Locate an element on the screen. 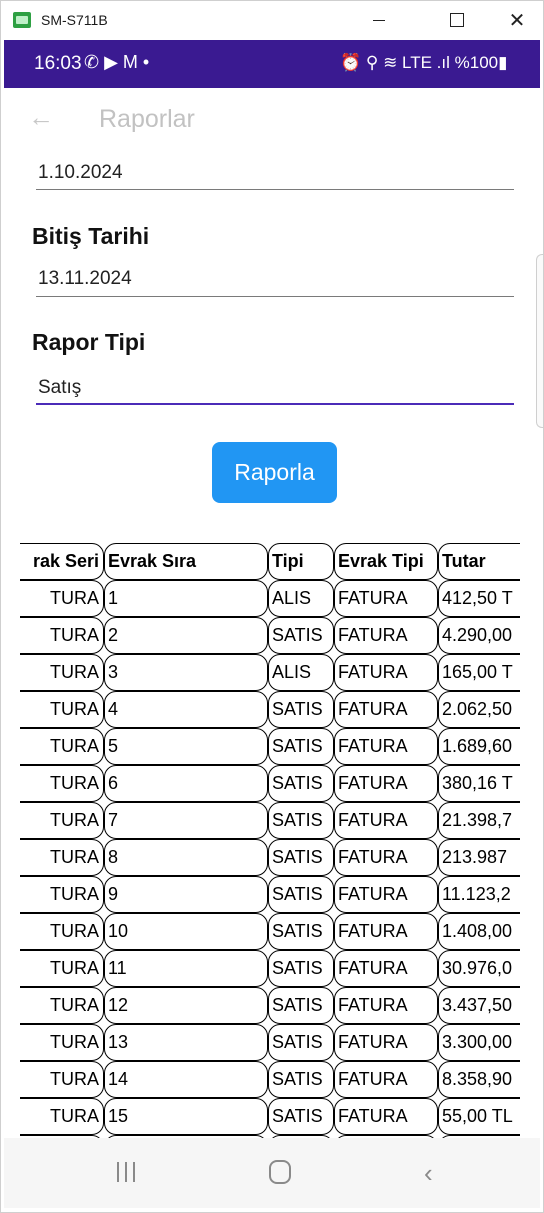 This screenshot has height=1213, width=544. evrak-sira-cell: 2 is located at coordinates (186, 635).